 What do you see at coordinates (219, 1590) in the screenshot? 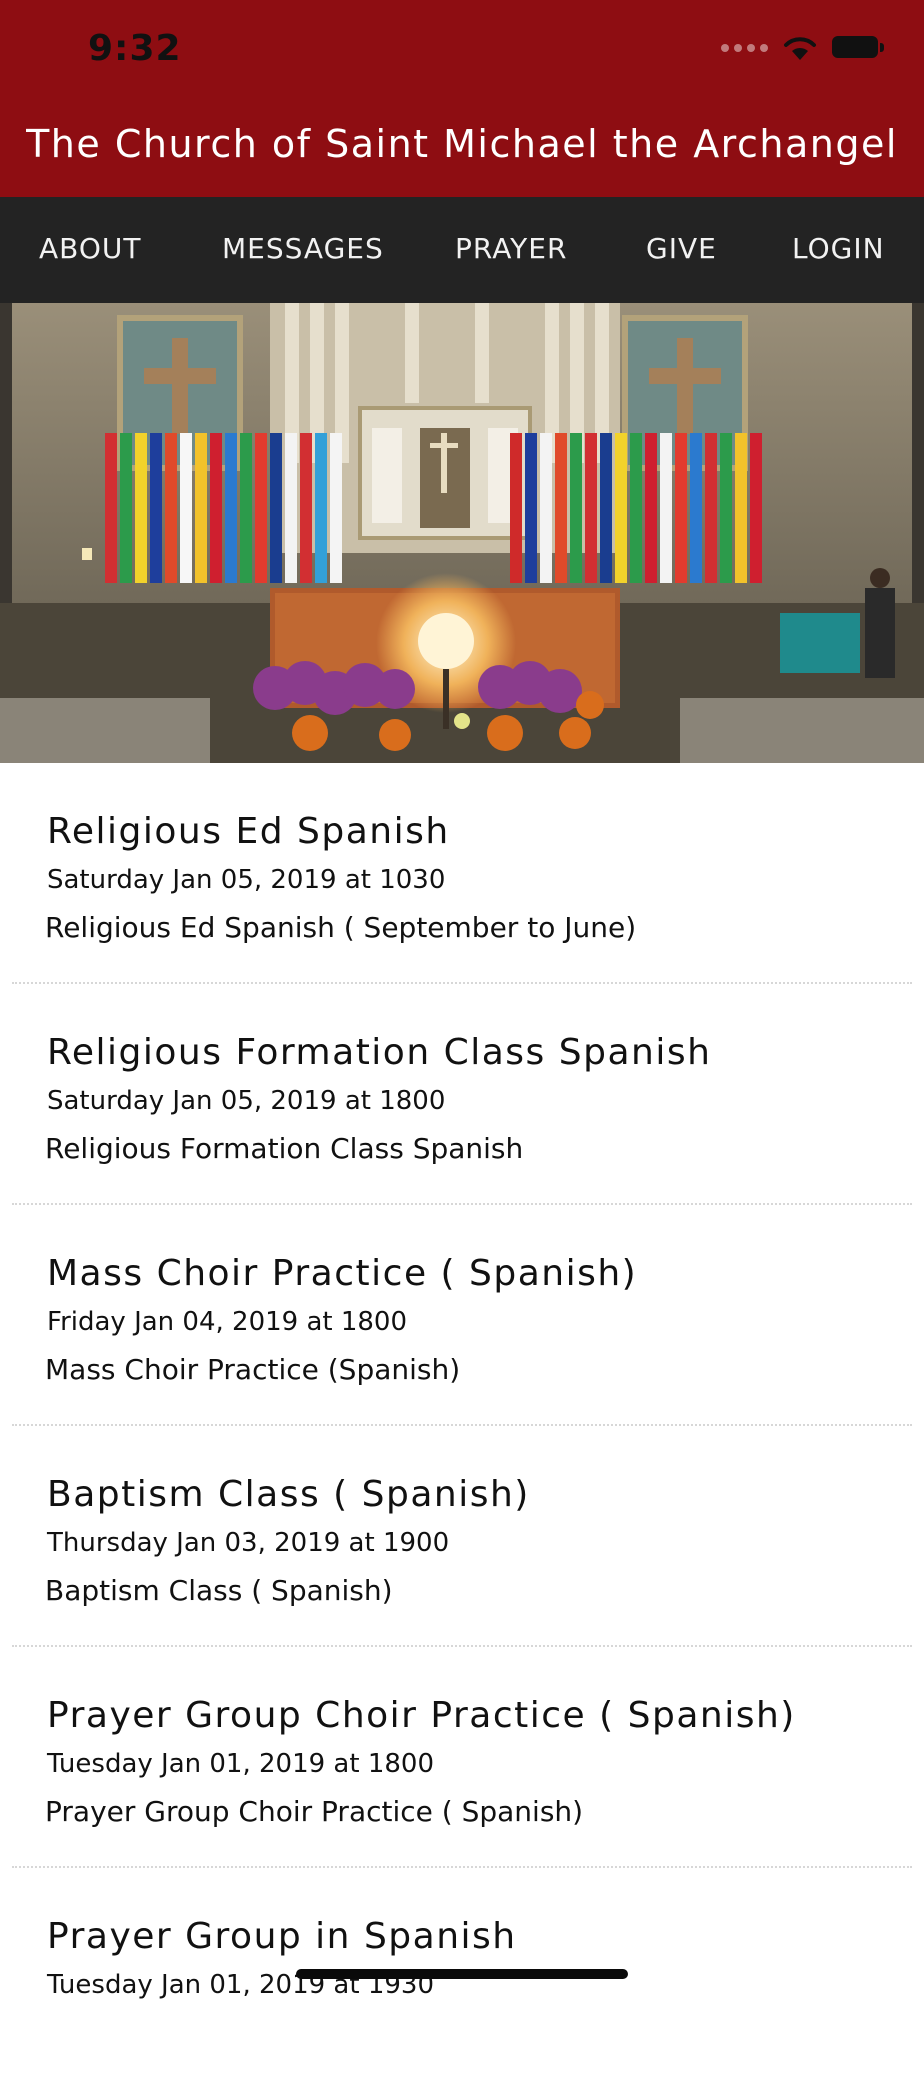
I see `event-description: Baptism Class ( Spanish)` at bounding box center [219, 1590].